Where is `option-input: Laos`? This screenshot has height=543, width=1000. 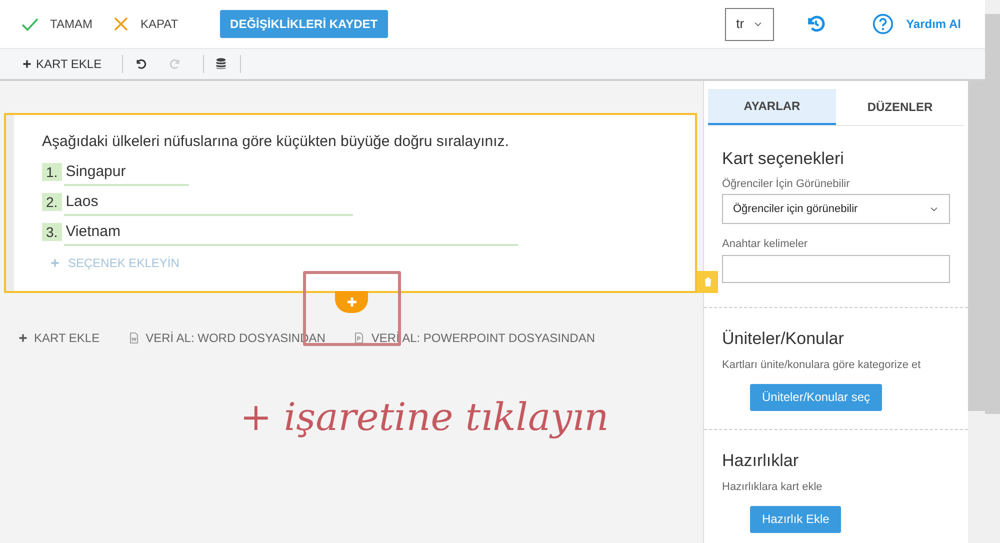 option-input: Laos is located at coordinates (208, 203).